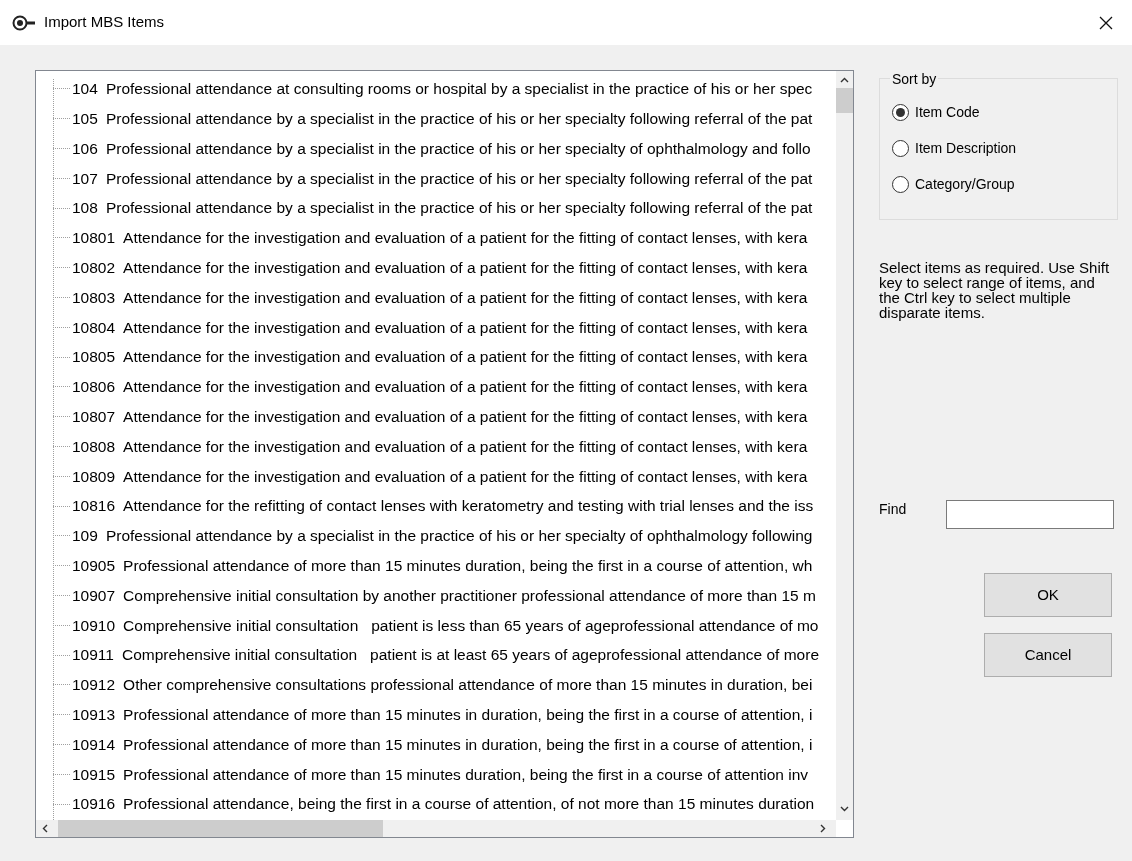  What do you see at coordinates (936, 112) in the screenshot?
I see `radio-option: Item Code` at bounding box center [936, 112].